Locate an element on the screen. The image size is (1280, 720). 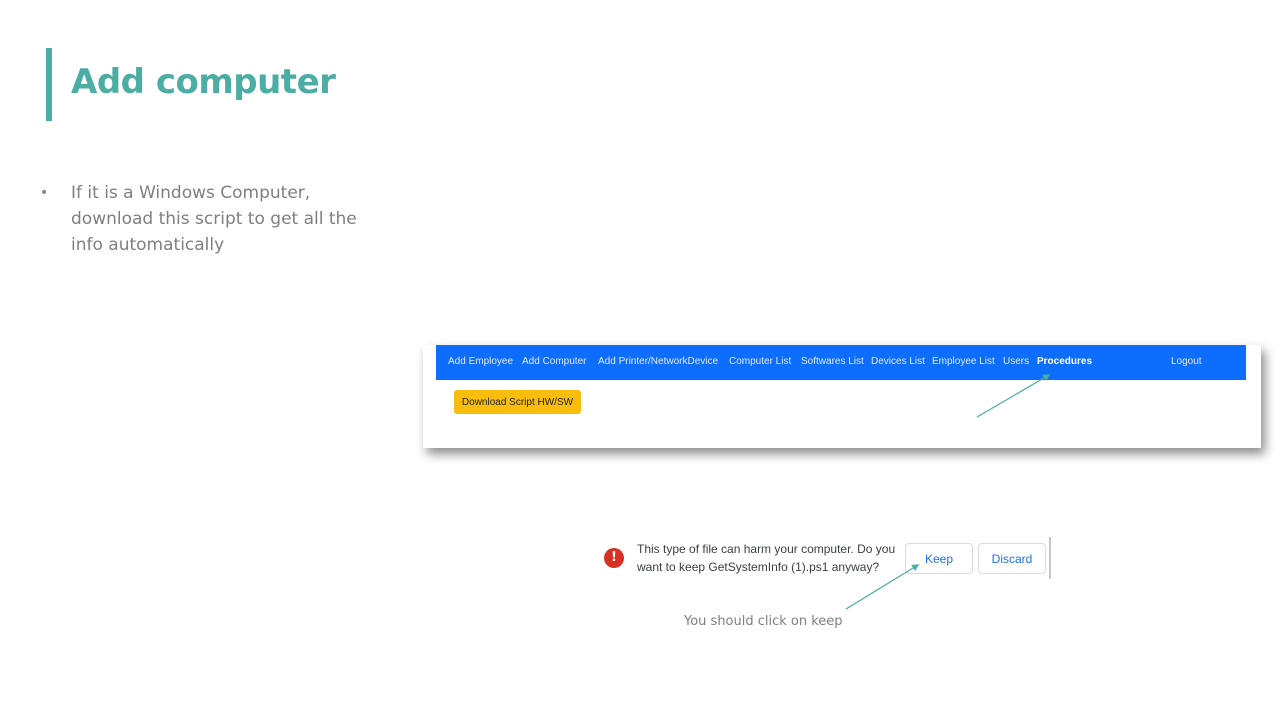
warning-icon: ! is located at coordinates (614, 558).